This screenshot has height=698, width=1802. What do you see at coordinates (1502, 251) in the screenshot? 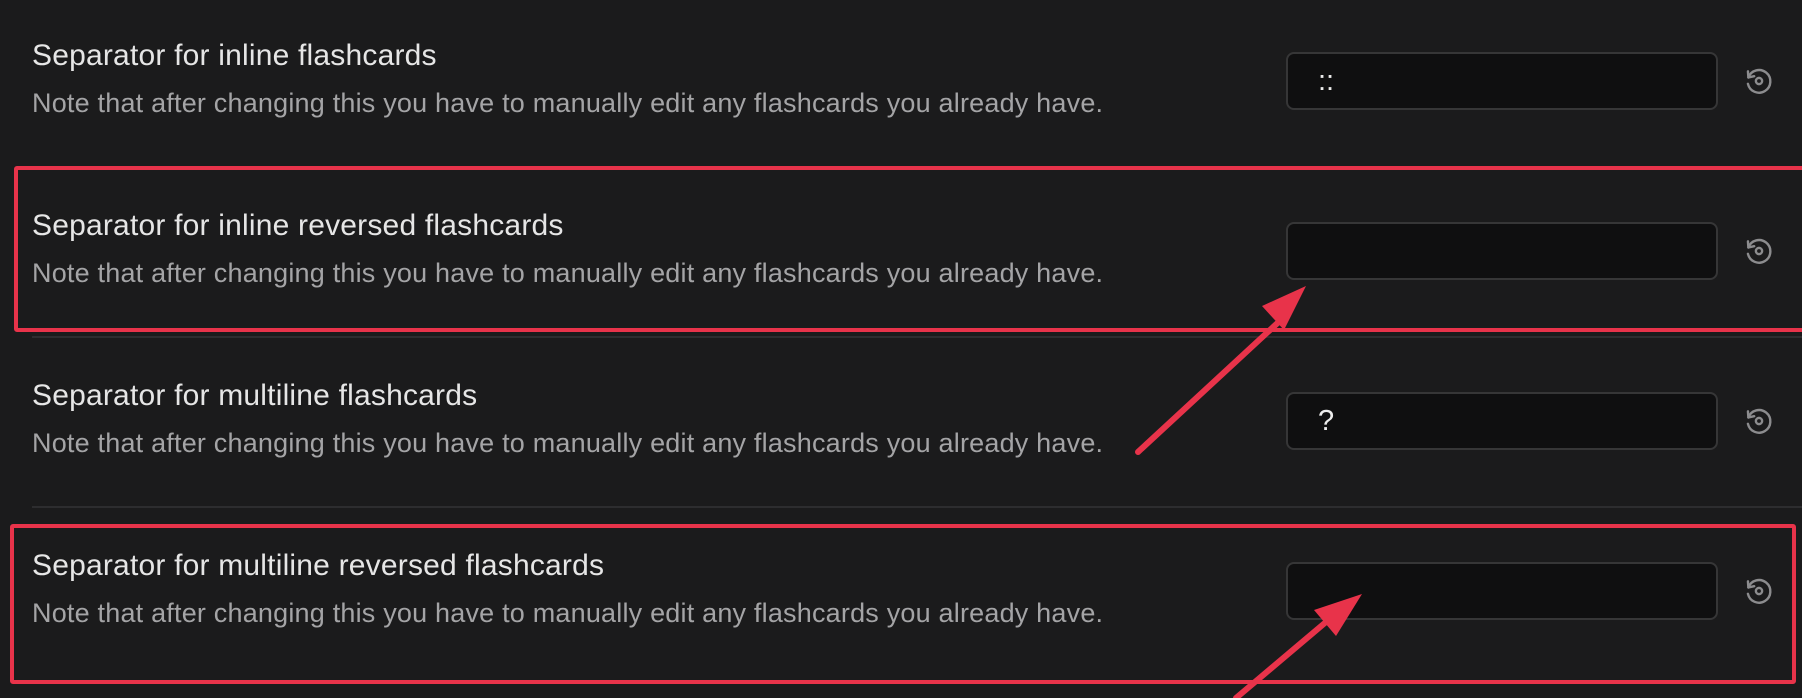
I see `inline-reversed-separator-input` at bounding box center [1502, 251].